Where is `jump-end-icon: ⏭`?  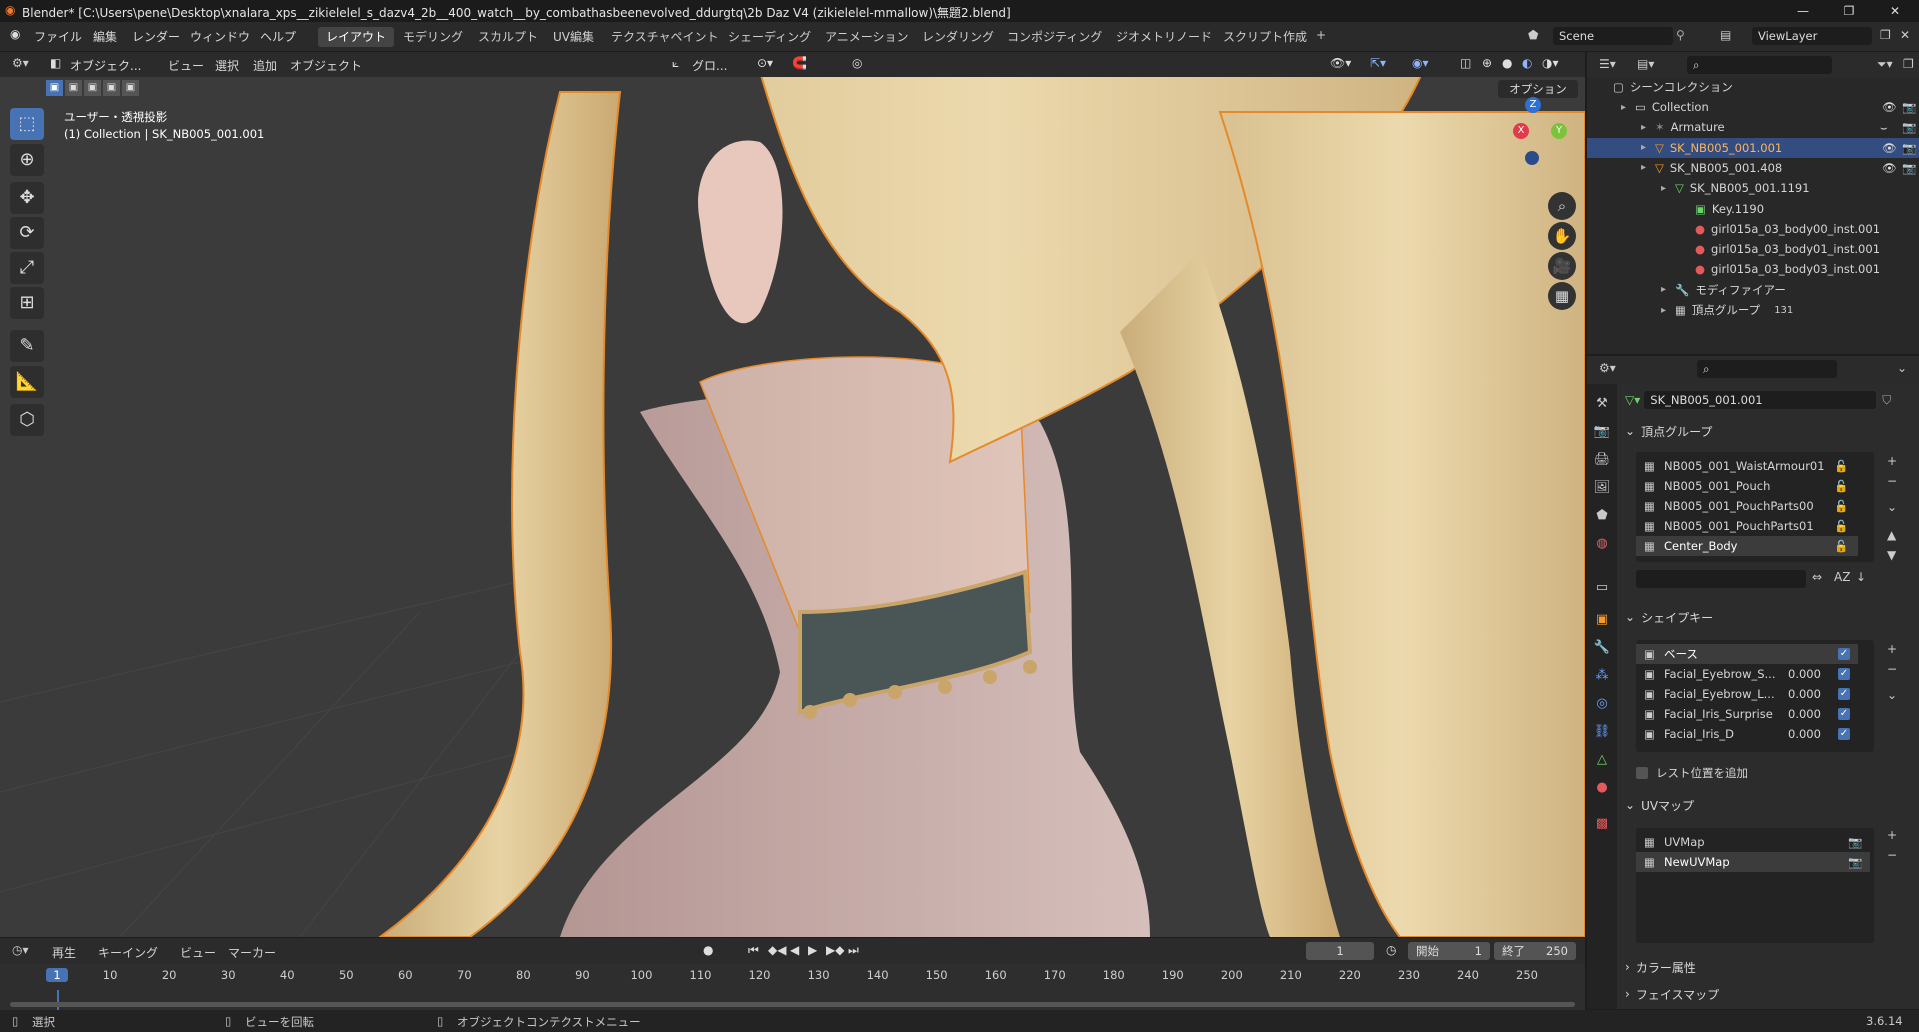
jump-end-icon: ⏭ is located at coordinates (853, 950).